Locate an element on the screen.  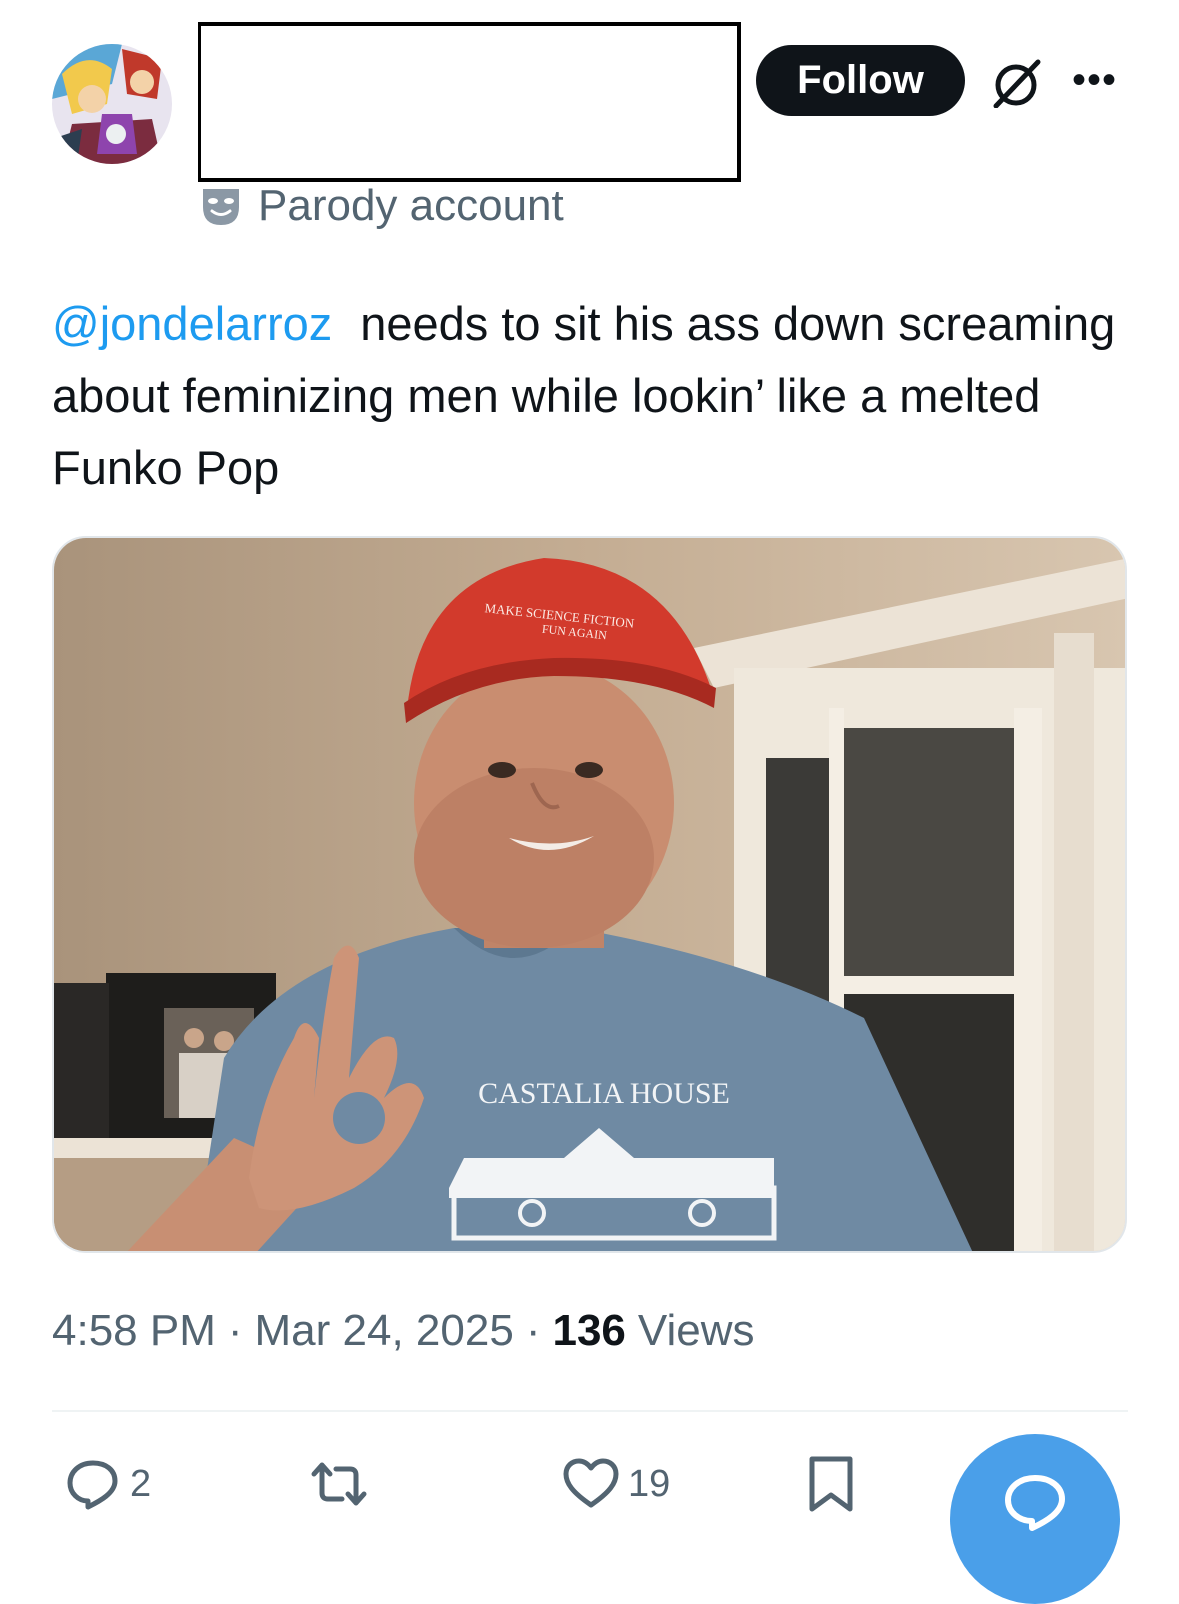
divider is located at coordinates (590, 1411).